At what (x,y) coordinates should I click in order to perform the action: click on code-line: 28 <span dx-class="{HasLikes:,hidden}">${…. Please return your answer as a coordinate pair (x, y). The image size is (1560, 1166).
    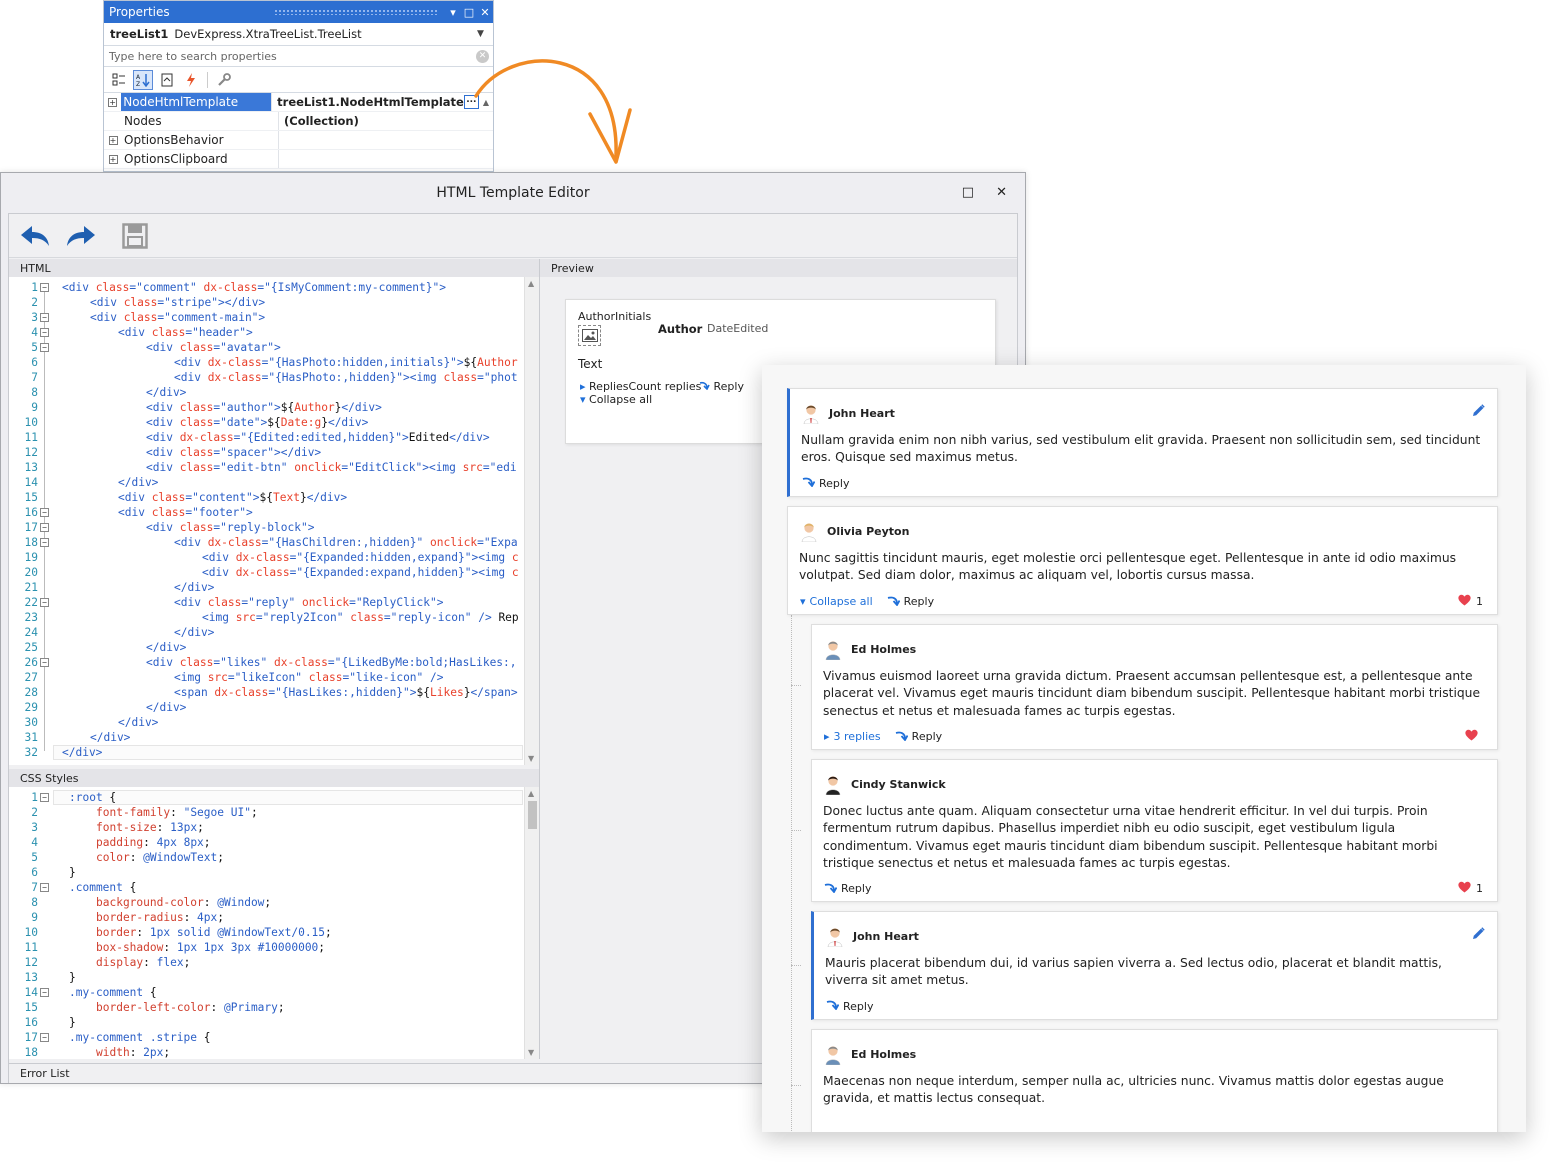
    Looking at the image, I should click on (266, 692).